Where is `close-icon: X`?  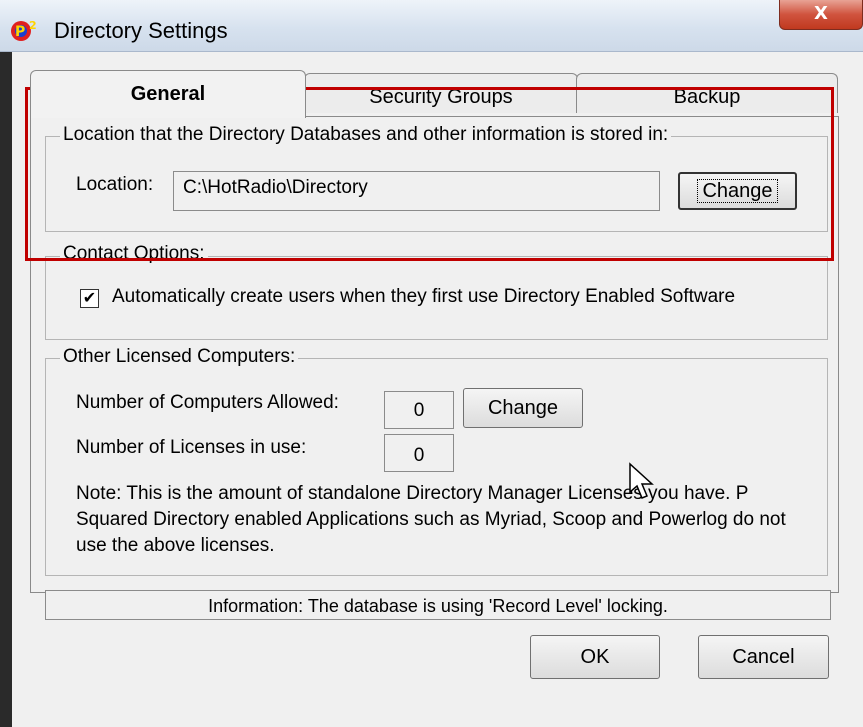
close-icon: X is located at coordinates (821, 13).